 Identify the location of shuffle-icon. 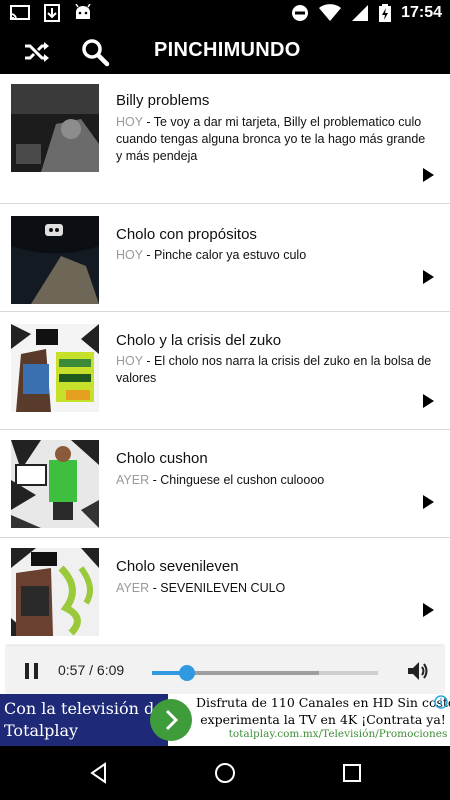
(37, 52).